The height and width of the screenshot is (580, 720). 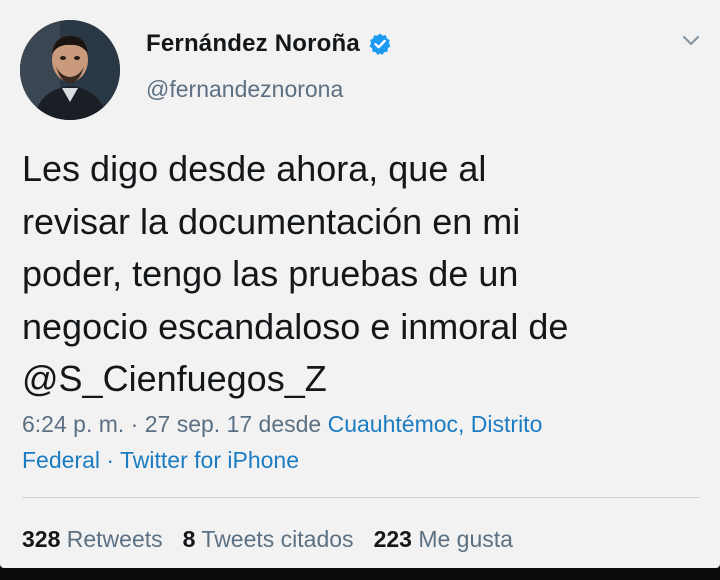 What do you see at coordinates (244, 89) in the screenshot?
I see `user-handle: @fernandeznorona` at bounding box center [244, 89].